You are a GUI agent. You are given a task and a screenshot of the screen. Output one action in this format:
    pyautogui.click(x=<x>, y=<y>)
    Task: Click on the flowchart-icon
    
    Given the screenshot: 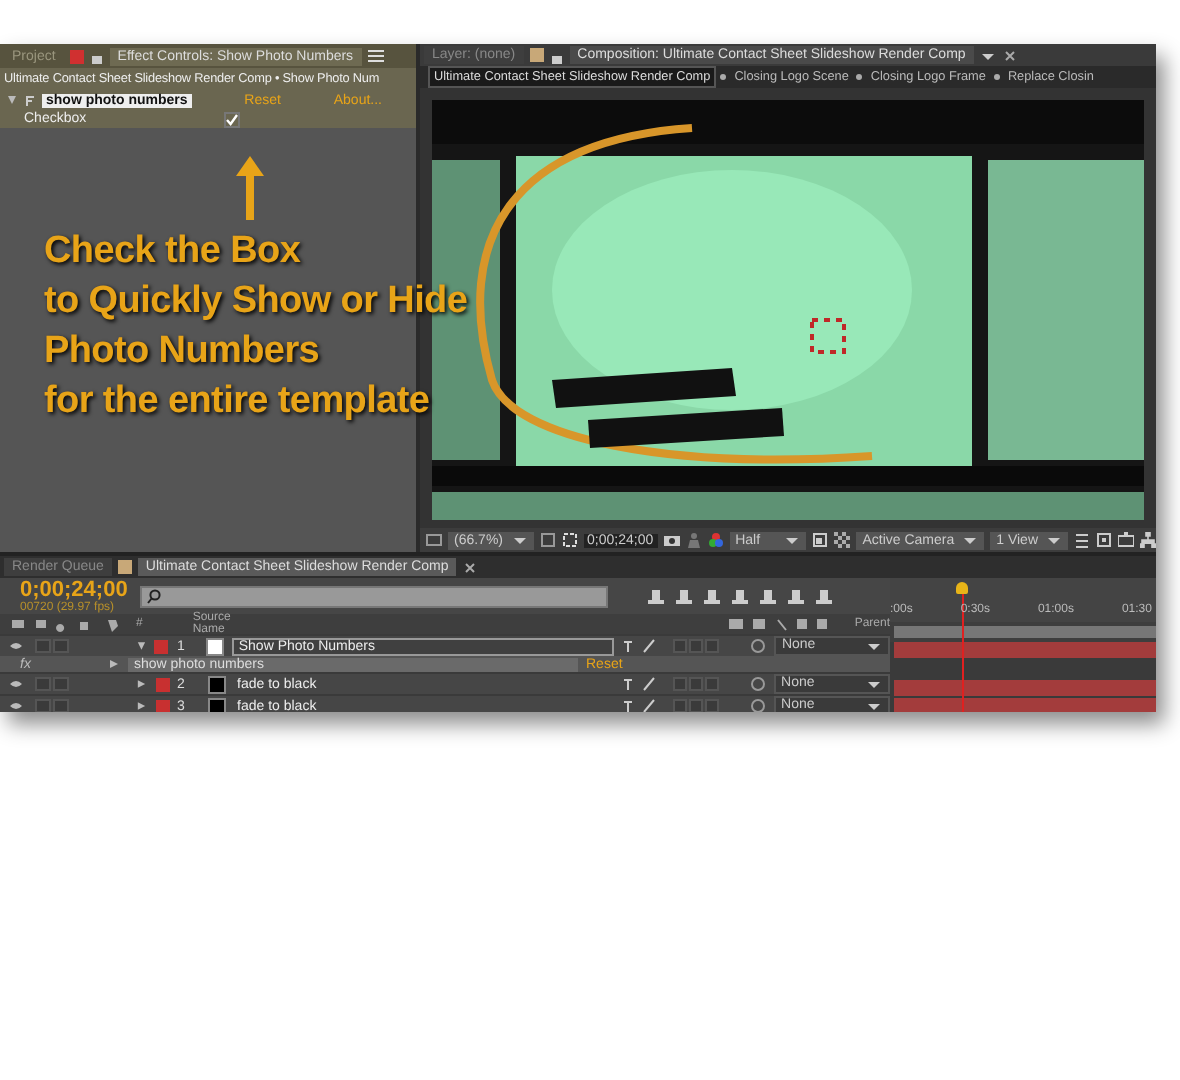 What is the action you would take?
    pyautogui.click(x=1148, y=540)
    